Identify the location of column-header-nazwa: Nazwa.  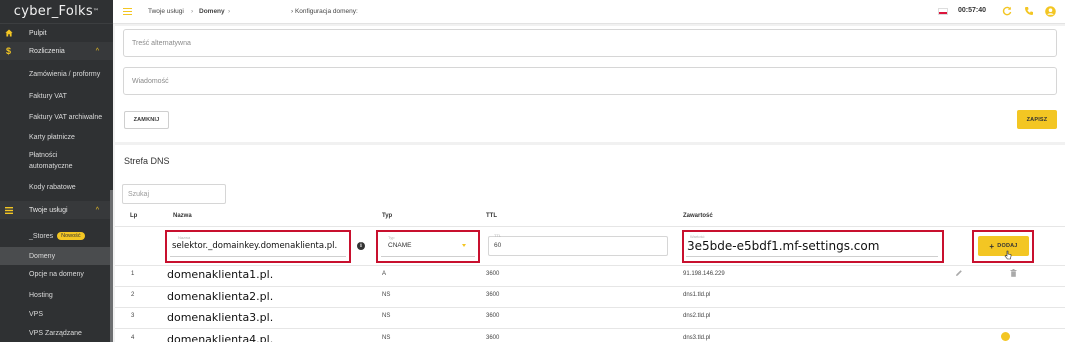
(182, 216).